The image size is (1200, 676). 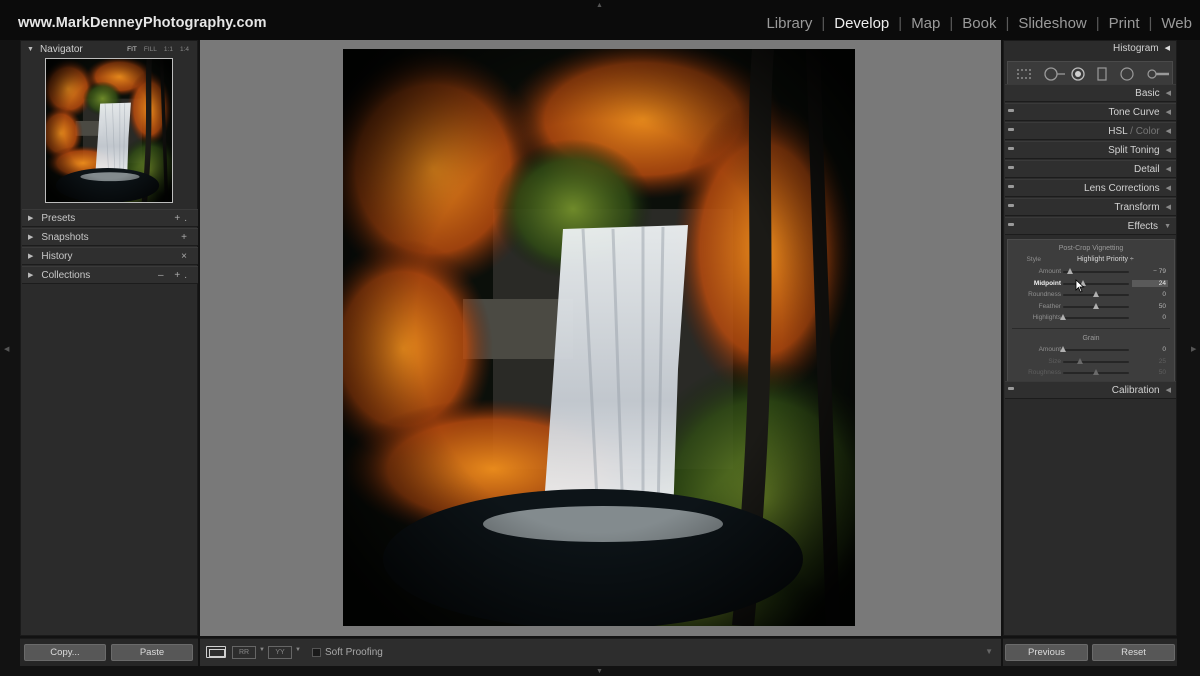 What do you see at coordinates (109, 49) in the screenshot?
I see `navigator-header: ▼ Navigator FIT FILL 1:1 1:4` at bounding box center [109, 49].